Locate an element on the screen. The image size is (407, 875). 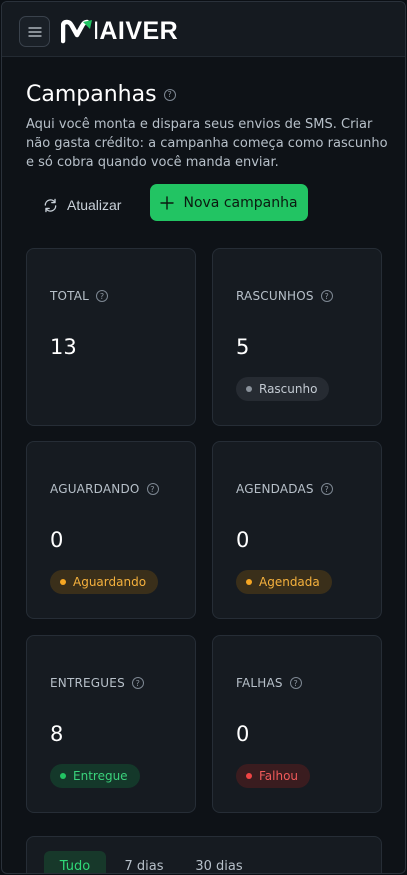
stat-card-agendadas: AGENDADAS? 0 Agendada is located at coordinates (297, 530).